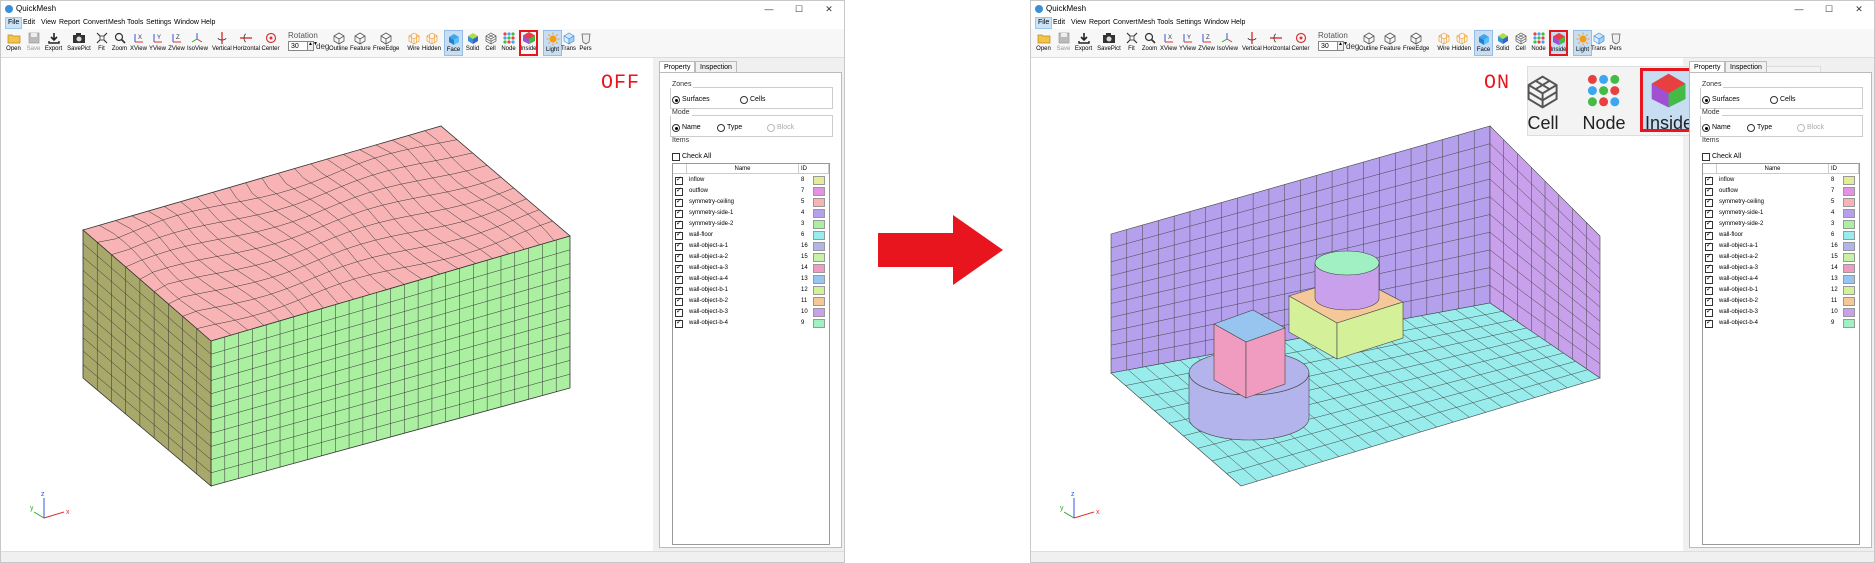 The width and height of the screenshot is (1875, 563). What do you see at coordinates (780, 127) in the screenshot?
I see `mode-radio-block: Block` at bounding box center [780, 127].